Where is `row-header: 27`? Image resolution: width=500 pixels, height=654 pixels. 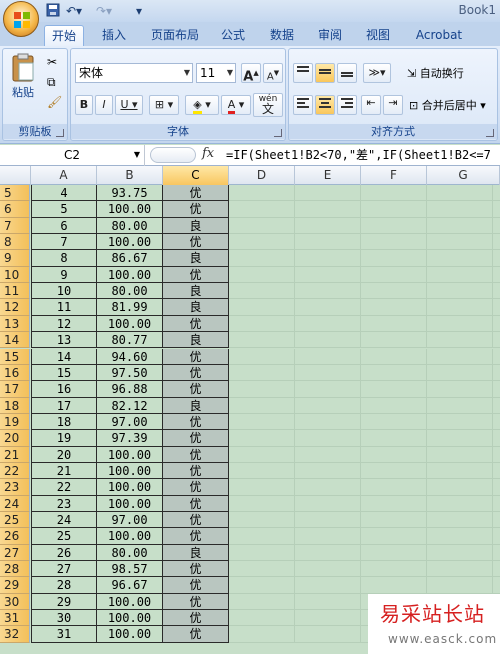 row-header: 27 is located at coordinates (15, 553).